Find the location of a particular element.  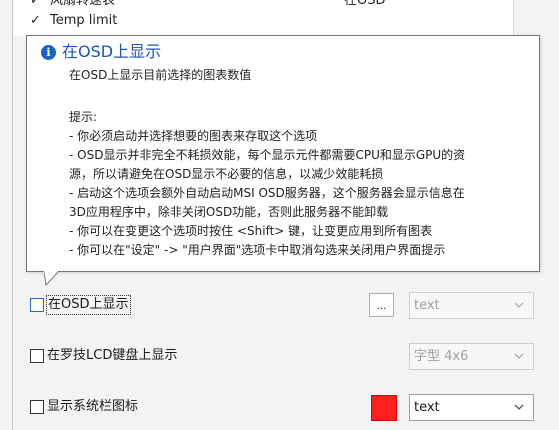

list-item-value: 在OSD is located at coordinates (365, 4).